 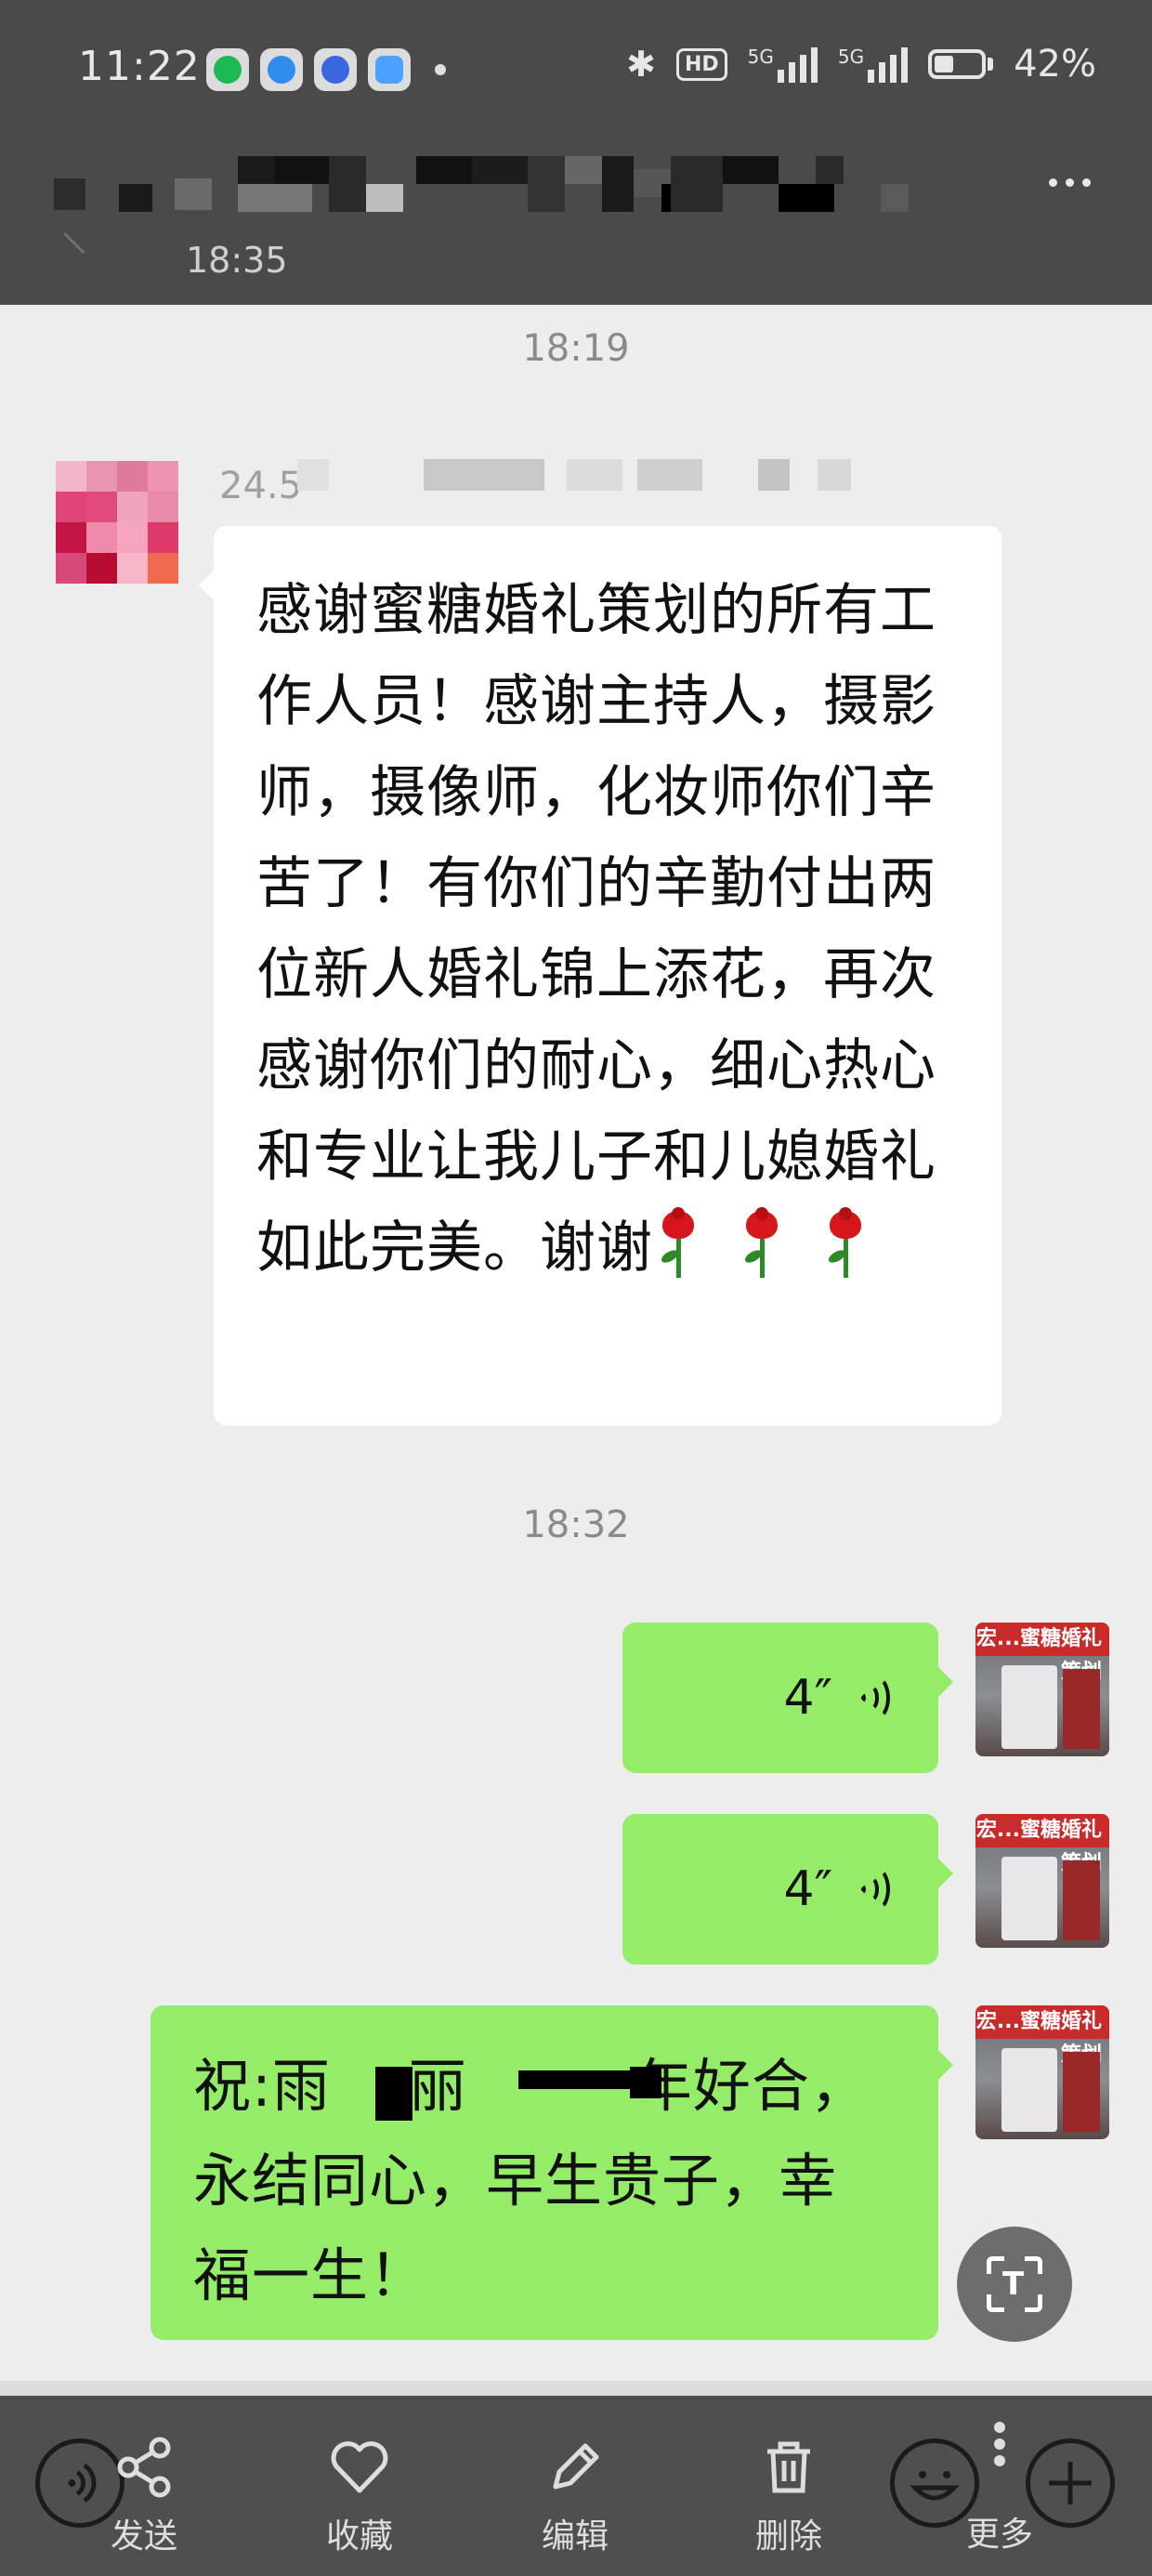 I want to click on hd-badge: HD, so click(x=701, y=64).